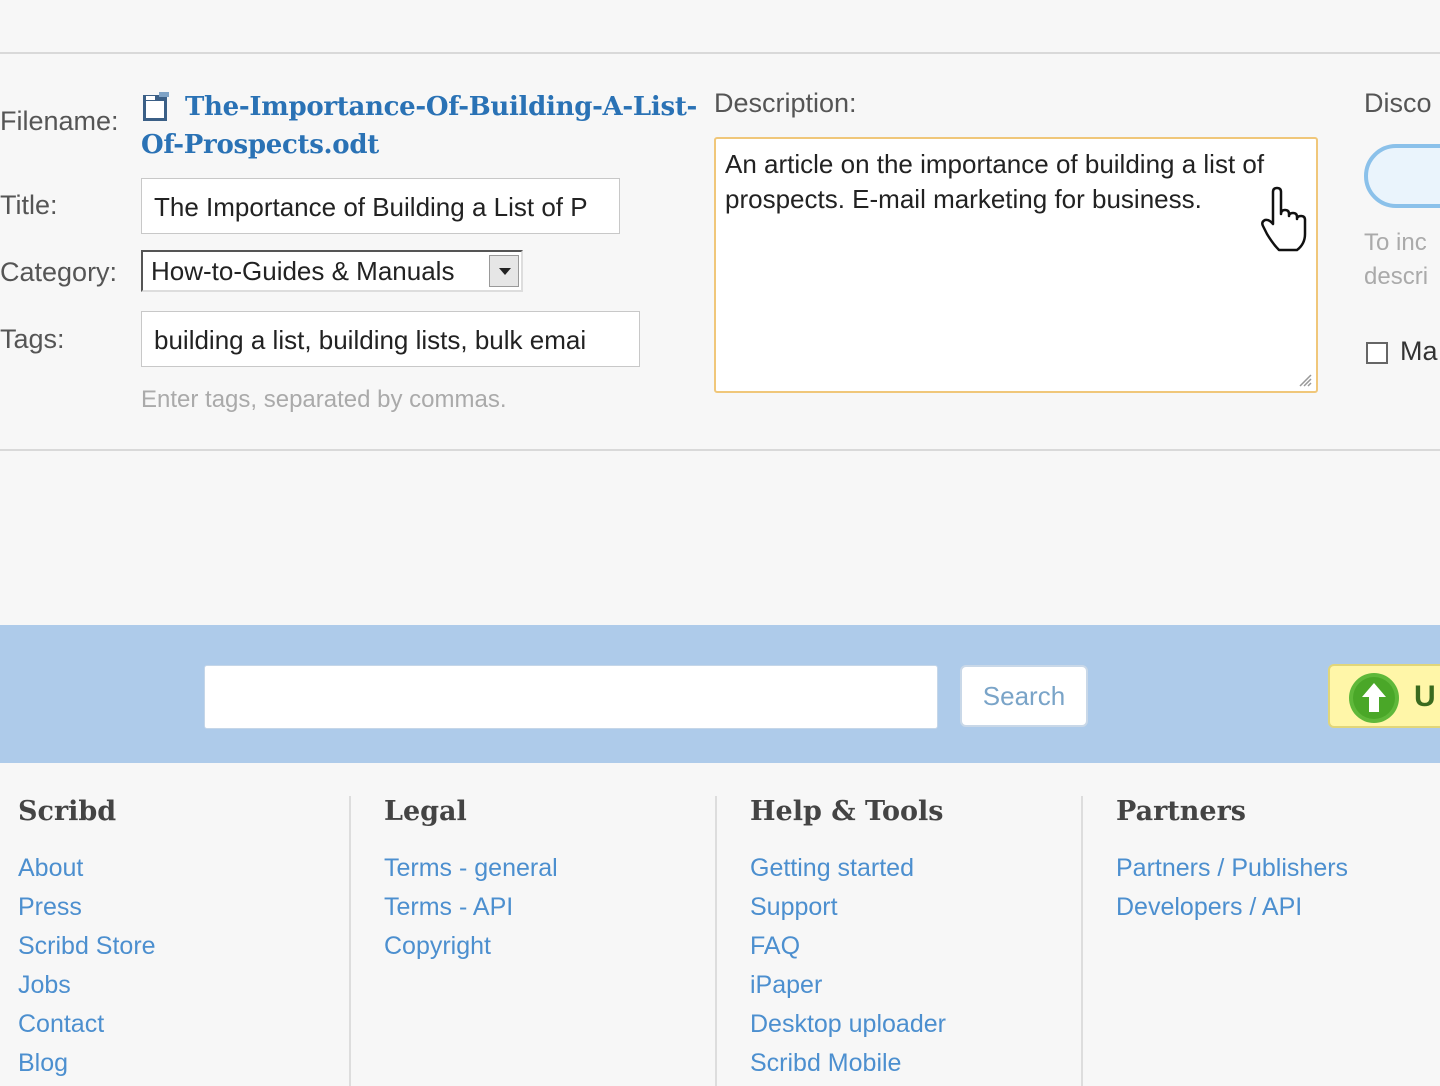  Describe the element at coordinates (1425, 696) in the screenshot. I see `upload-button-label: U` at that location.